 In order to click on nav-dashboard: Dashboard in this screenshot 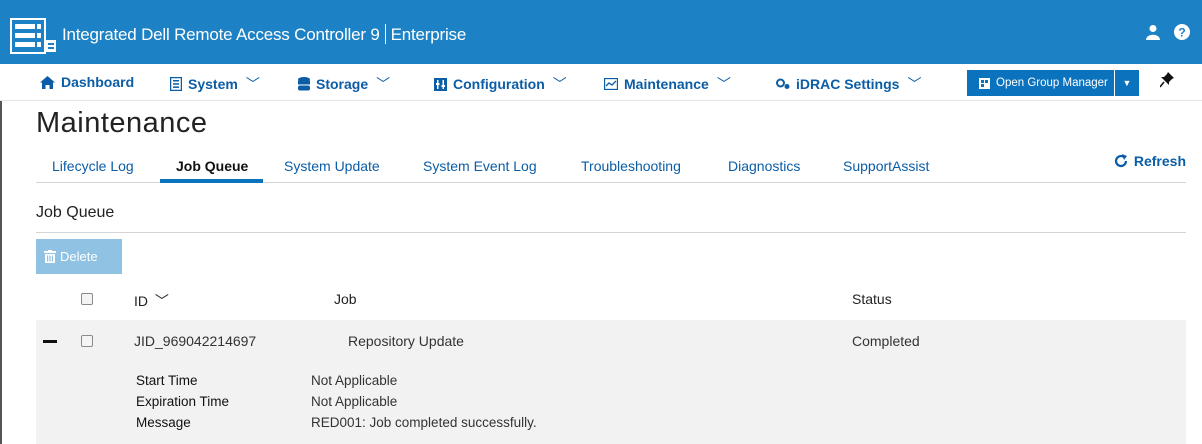, I will do `click(87, 82)`.